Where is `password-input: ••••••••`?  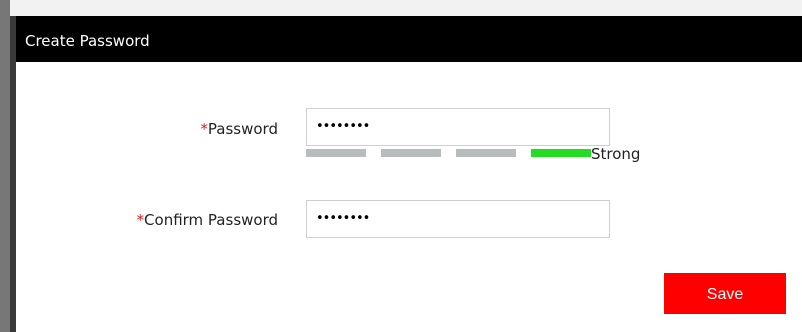 password-input: •••••••• is located at coordinates (458, 127).